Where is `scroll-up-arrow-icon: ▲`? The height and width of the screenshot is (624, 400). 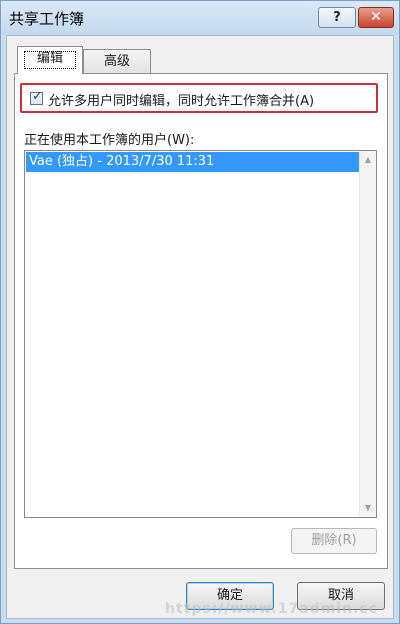
scroll-up-arrow-icon: ▲ is located at coordinates (368, 160).